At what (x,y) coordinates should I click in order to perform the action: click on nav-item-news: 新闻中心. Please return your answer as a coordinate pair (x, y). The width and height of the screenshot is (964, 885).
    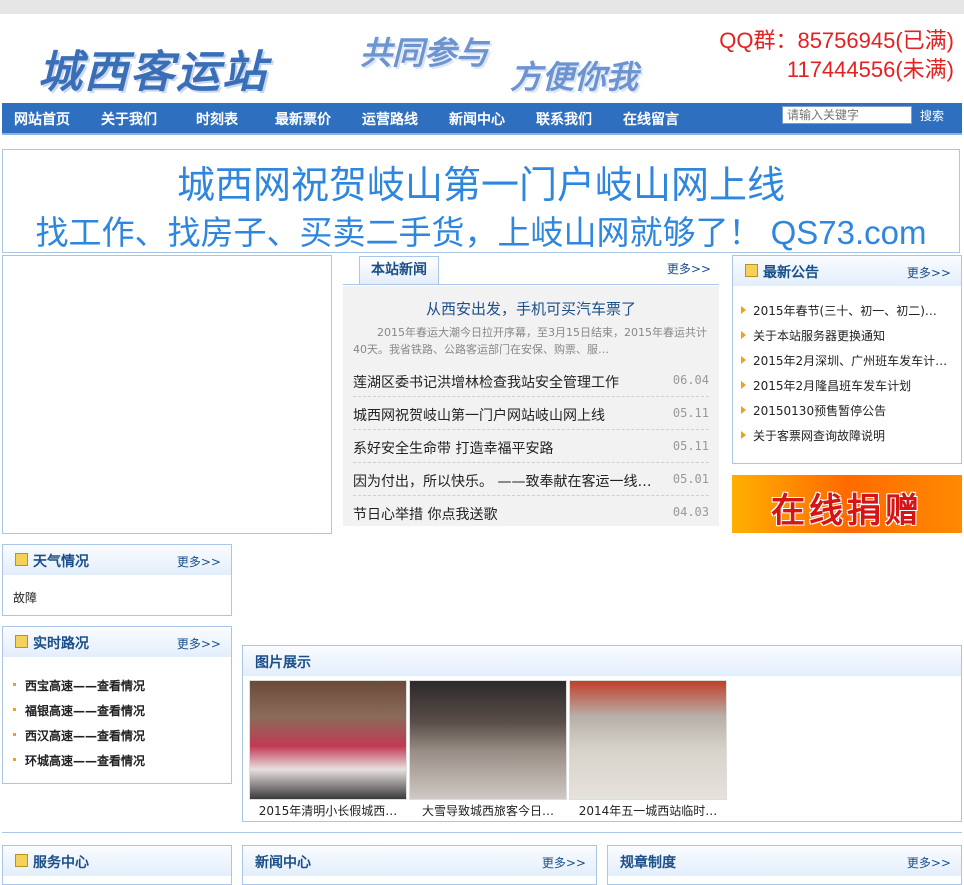
    Looking at the image, I should click on (477, 119).